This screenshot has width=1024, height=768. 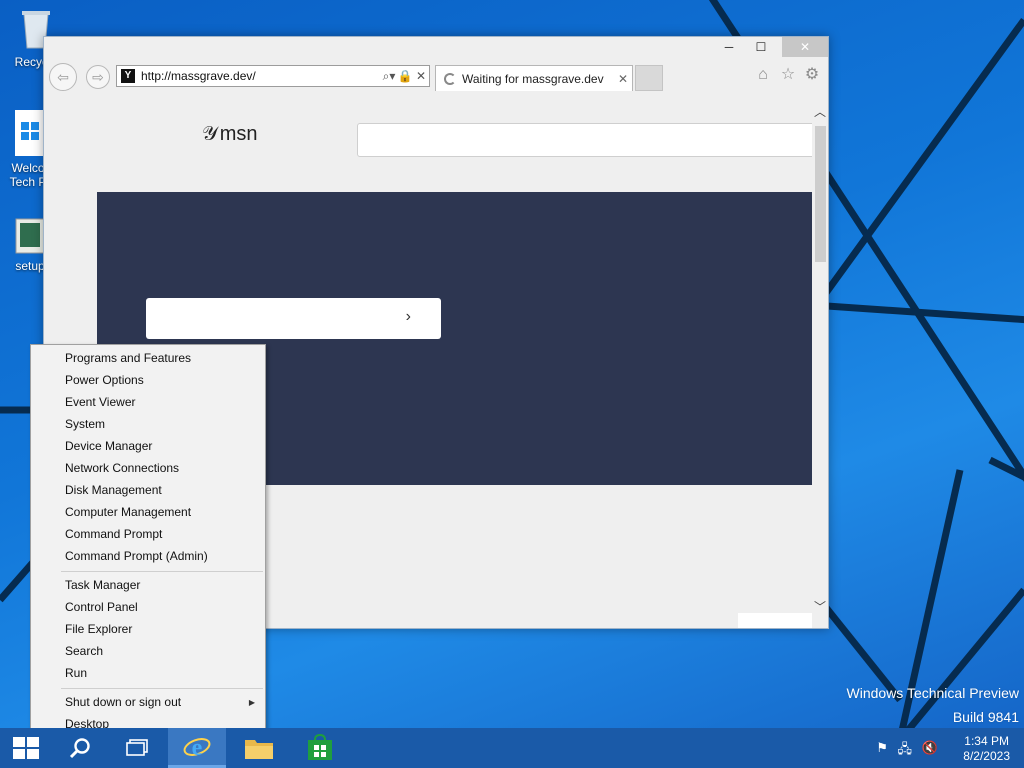 I want to click on search-dropdown-icon: ⌕▾, so click(x=389, y=76).